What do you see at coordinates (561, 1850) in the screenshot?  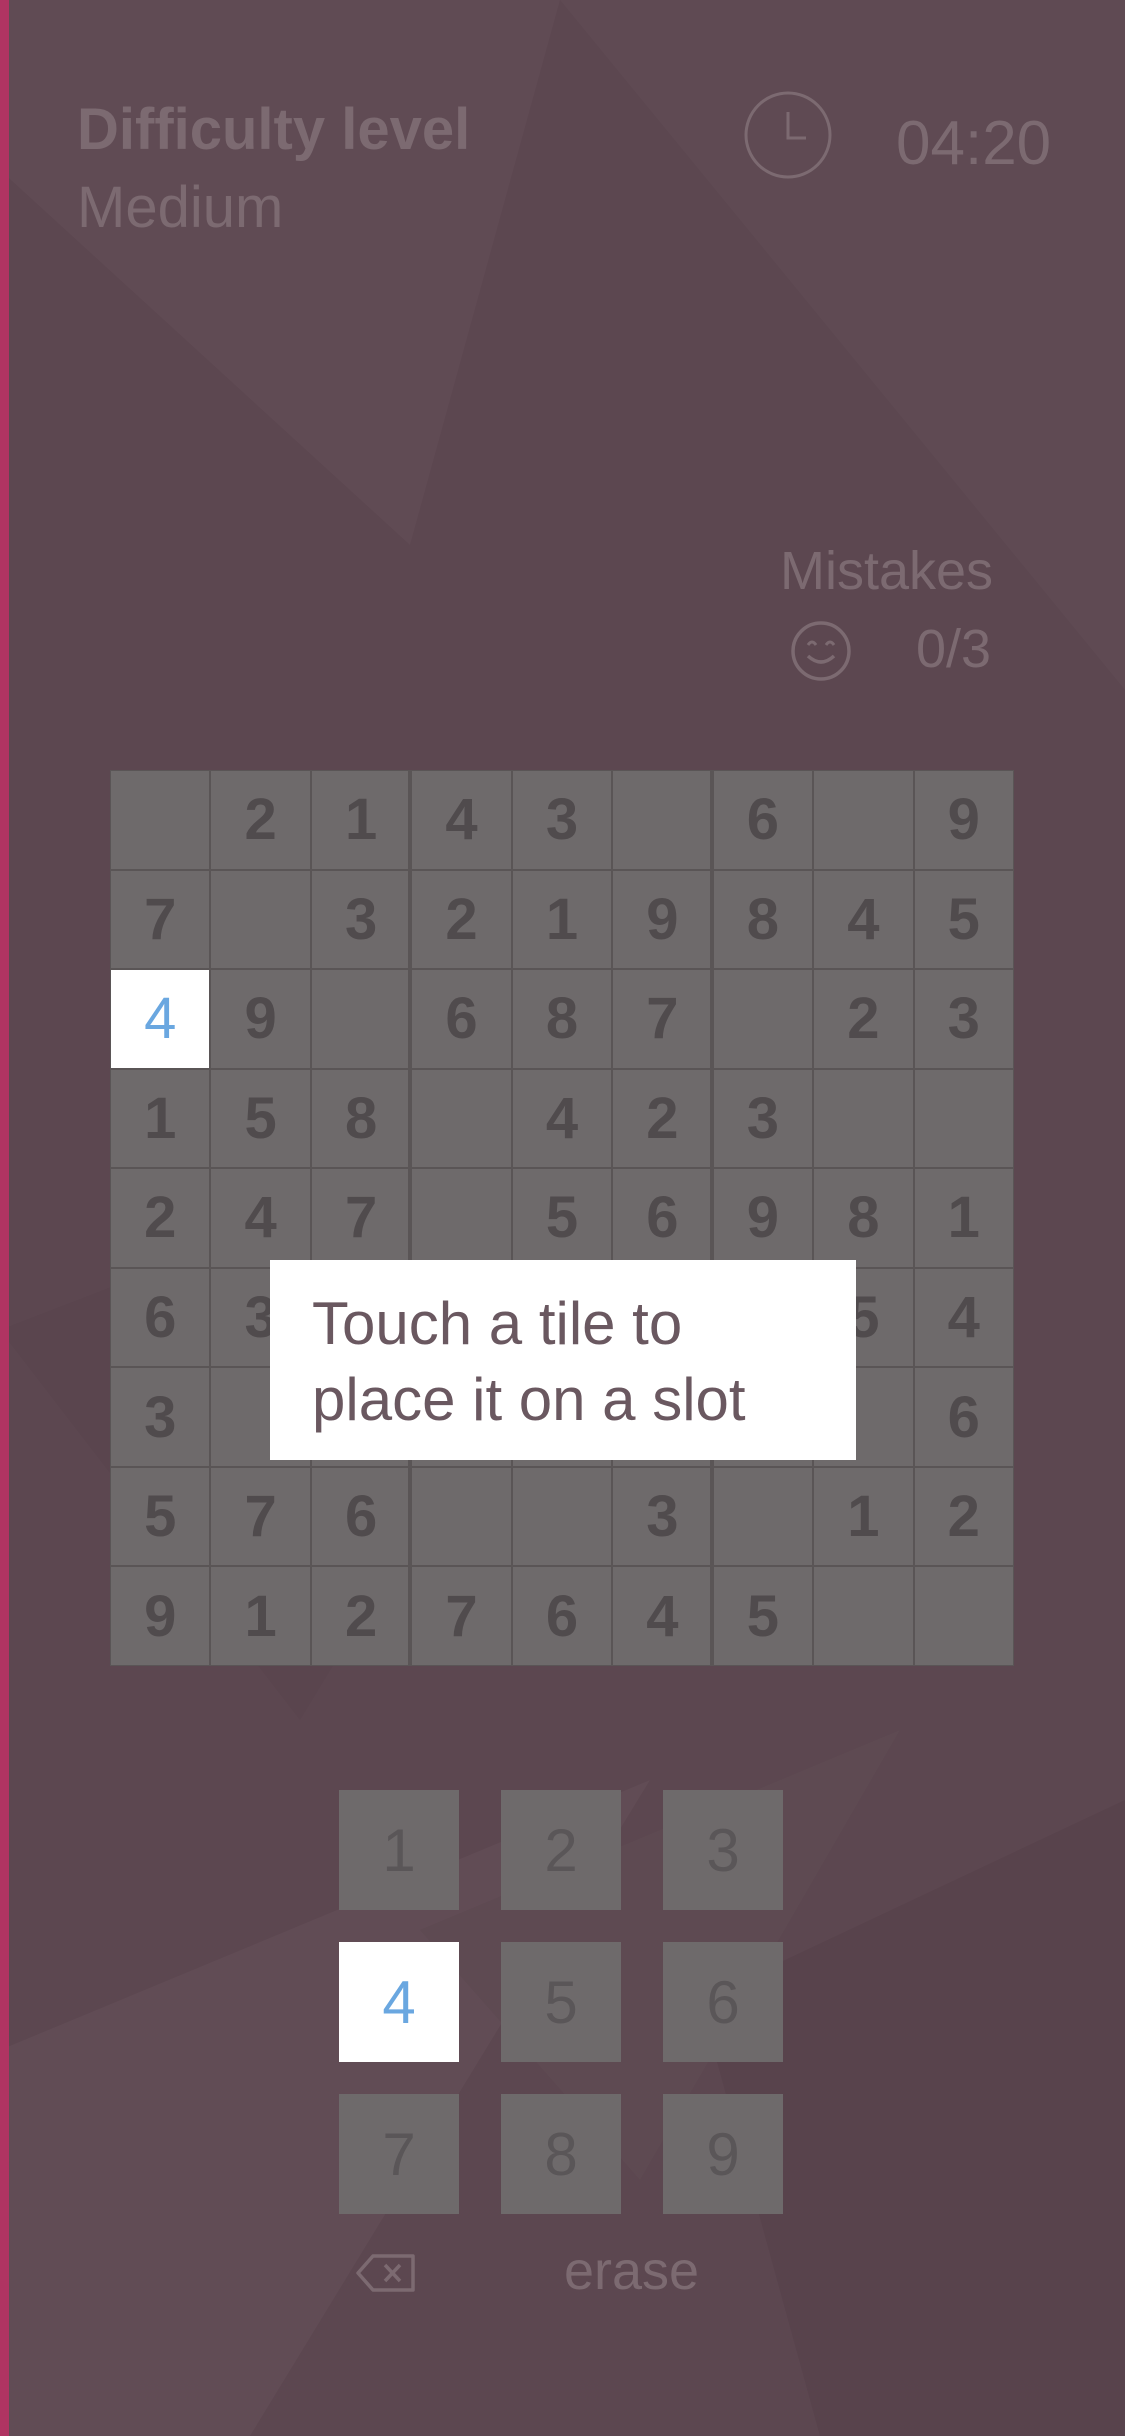 I see `keypad-key-2: 2` at bounding box center [561, 1850].